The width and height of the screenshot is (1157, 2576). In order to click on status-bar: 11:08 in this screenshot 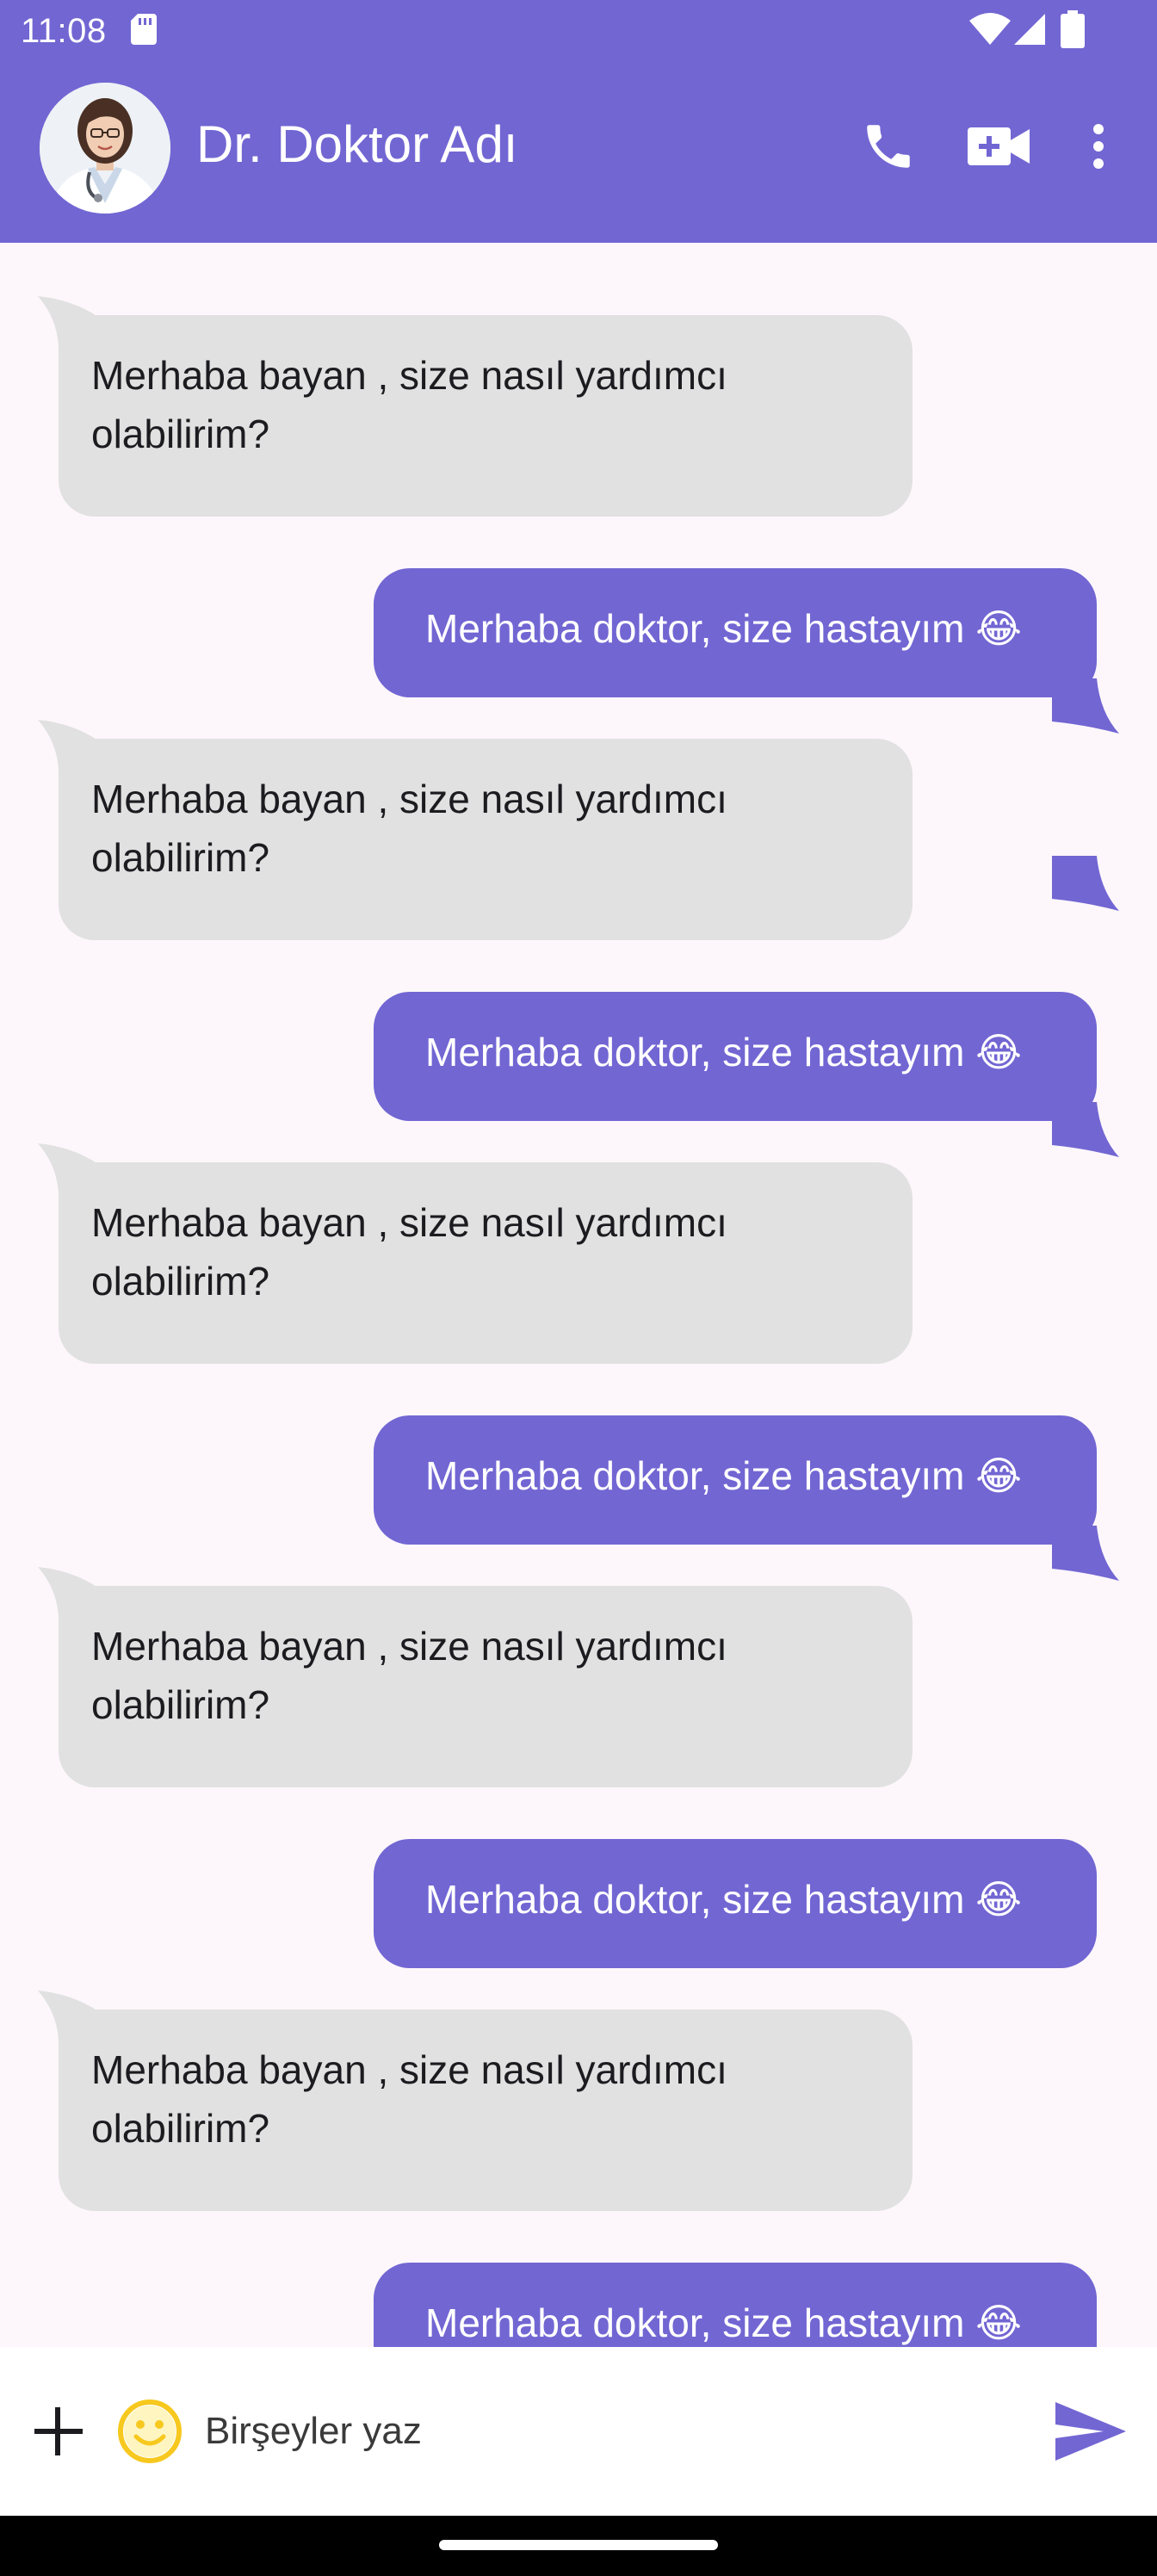, I will do `click(579, 31)`.